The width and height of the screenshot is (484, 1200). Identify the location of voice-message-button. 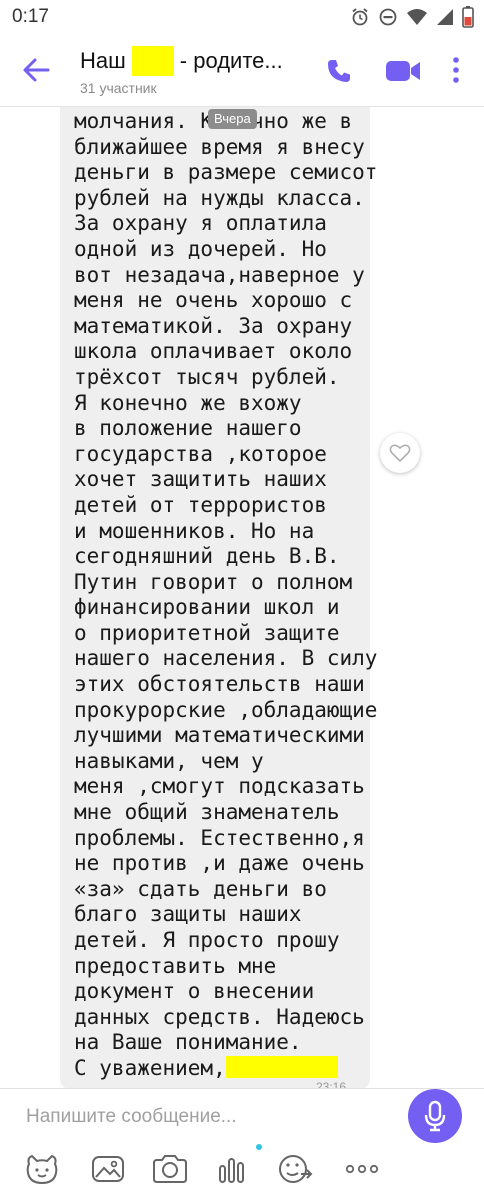
(435, 1116).